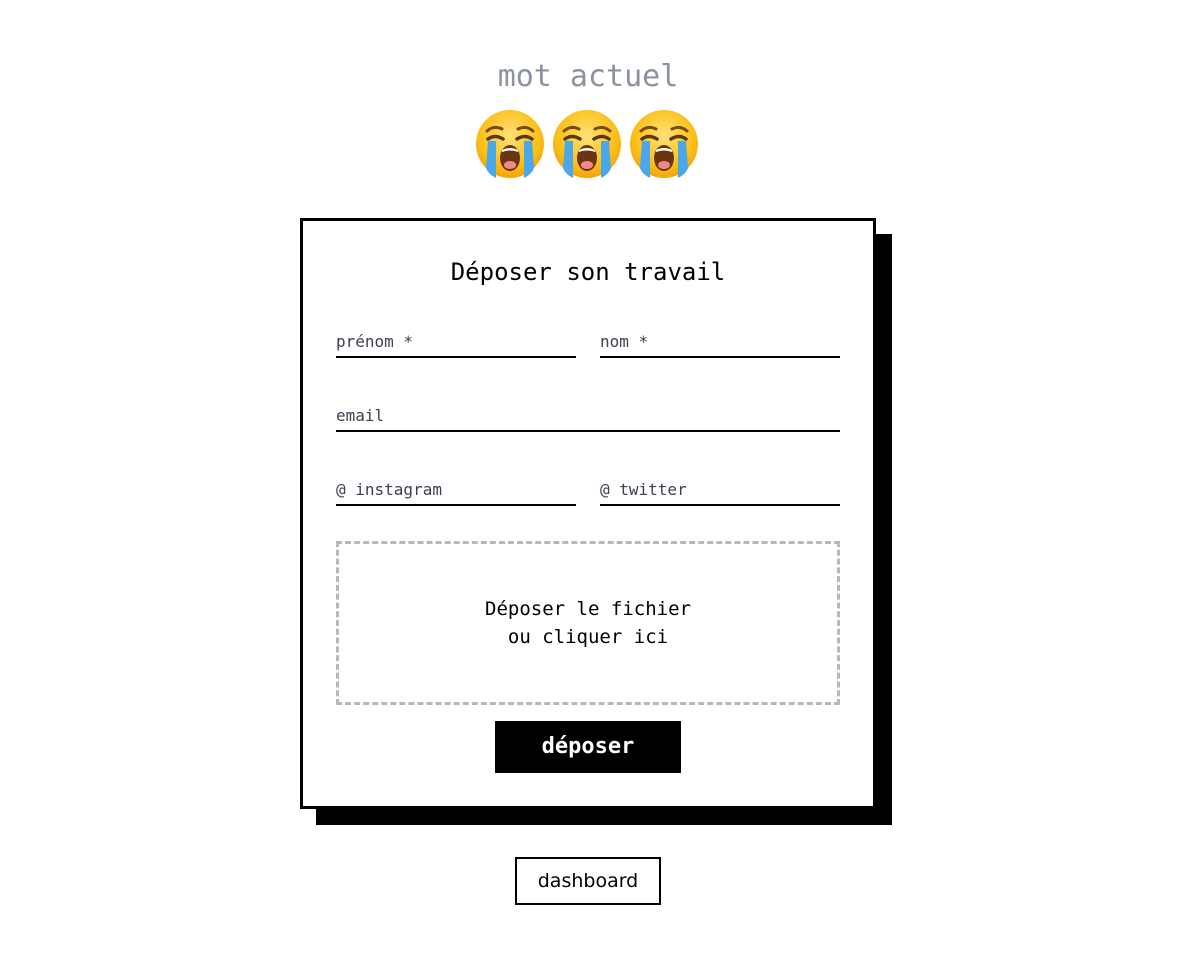  I want to click on first-name-input, so click(456, 343).